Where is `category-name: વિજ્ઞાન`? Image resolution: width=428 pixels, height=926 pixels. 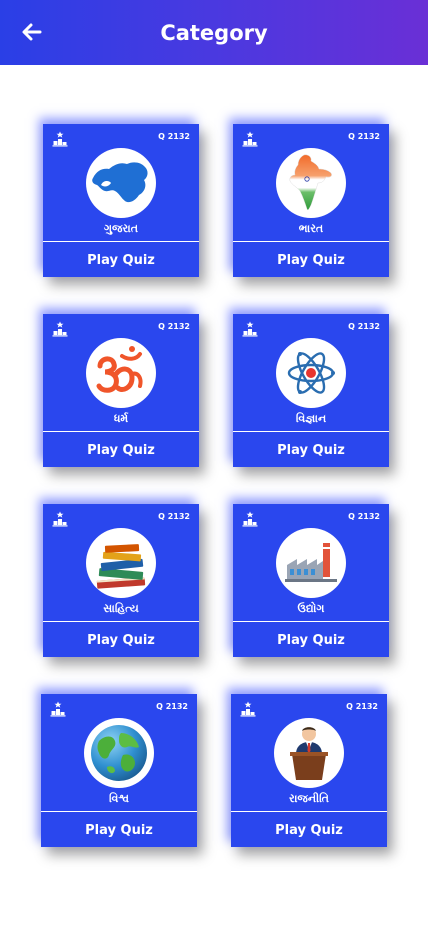
category-name: વિજ્ઞાન is located at coordinates (311, 418).